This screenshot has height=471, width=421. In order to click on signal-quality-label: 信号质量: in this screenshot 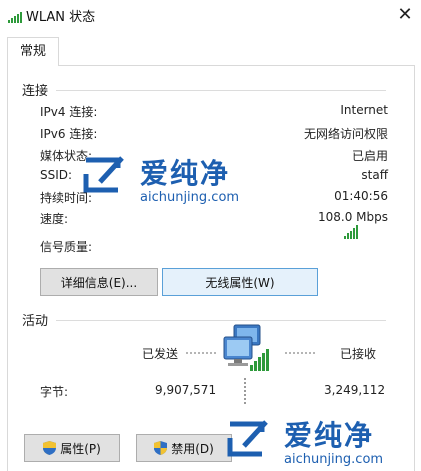, I will do `click(66, 247)`.